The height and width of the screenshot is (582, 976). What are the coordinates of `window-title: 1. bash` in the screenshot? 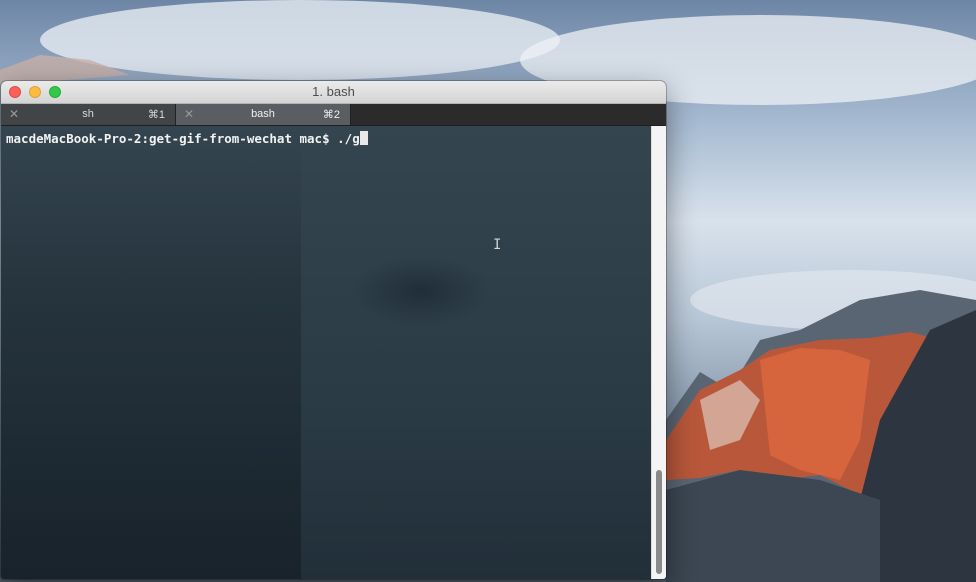 It's located at (333, 91).